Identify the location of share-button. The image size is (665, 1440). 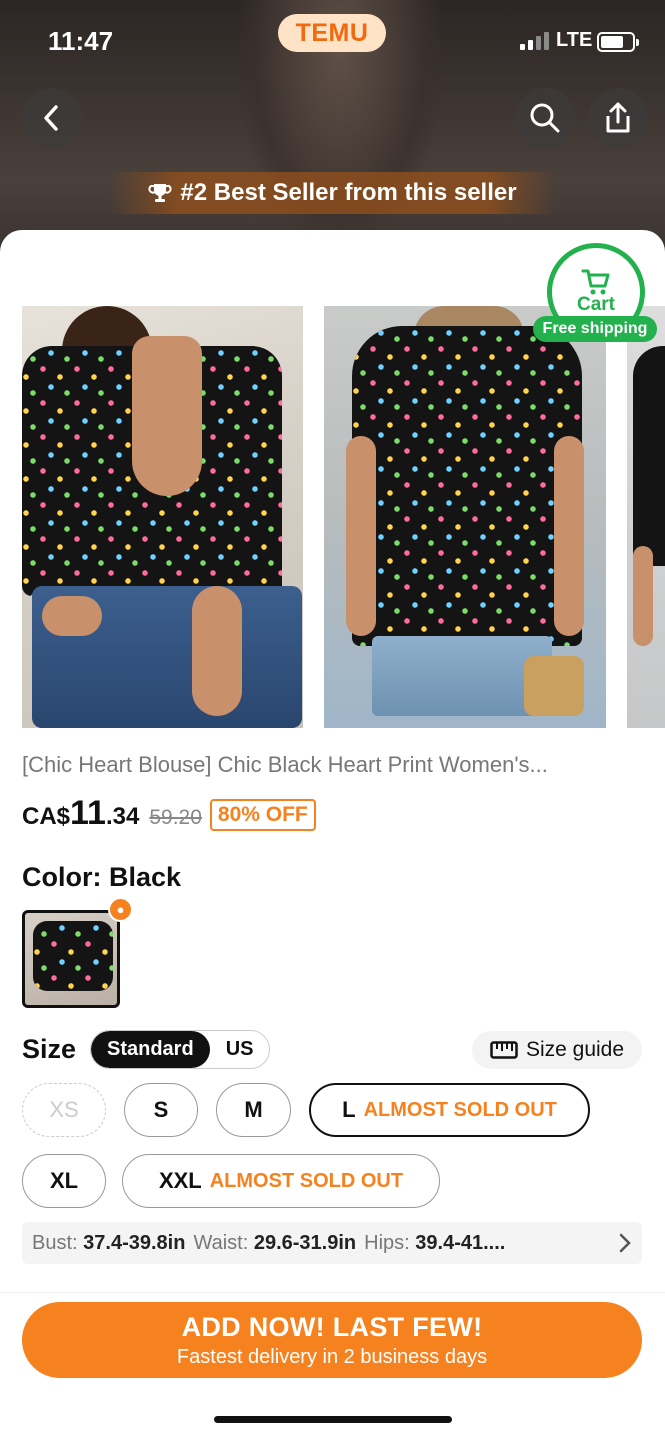
(618, 118).